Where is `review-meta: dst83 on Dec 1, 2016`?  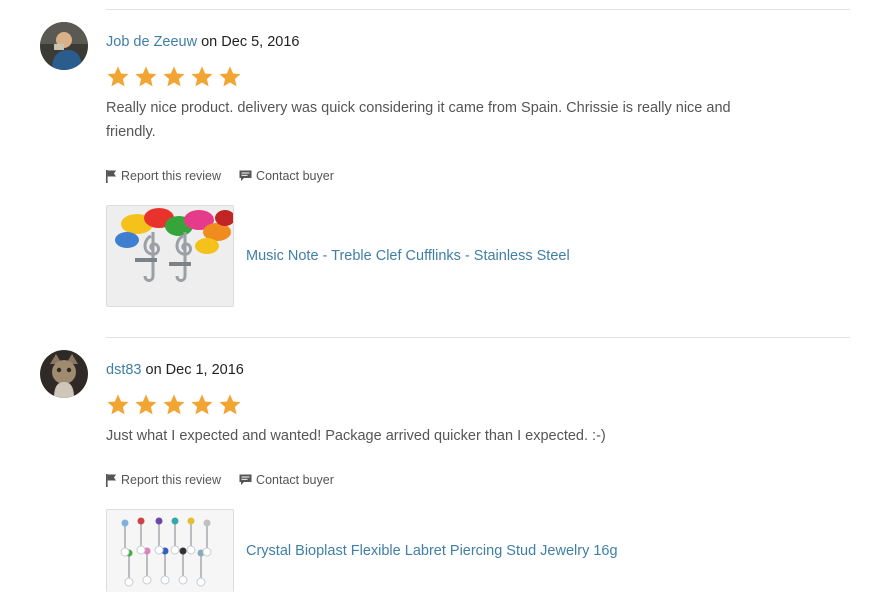 review-meta: dst83 on Dec 1, 2016 is located at coordinates (175, 370).